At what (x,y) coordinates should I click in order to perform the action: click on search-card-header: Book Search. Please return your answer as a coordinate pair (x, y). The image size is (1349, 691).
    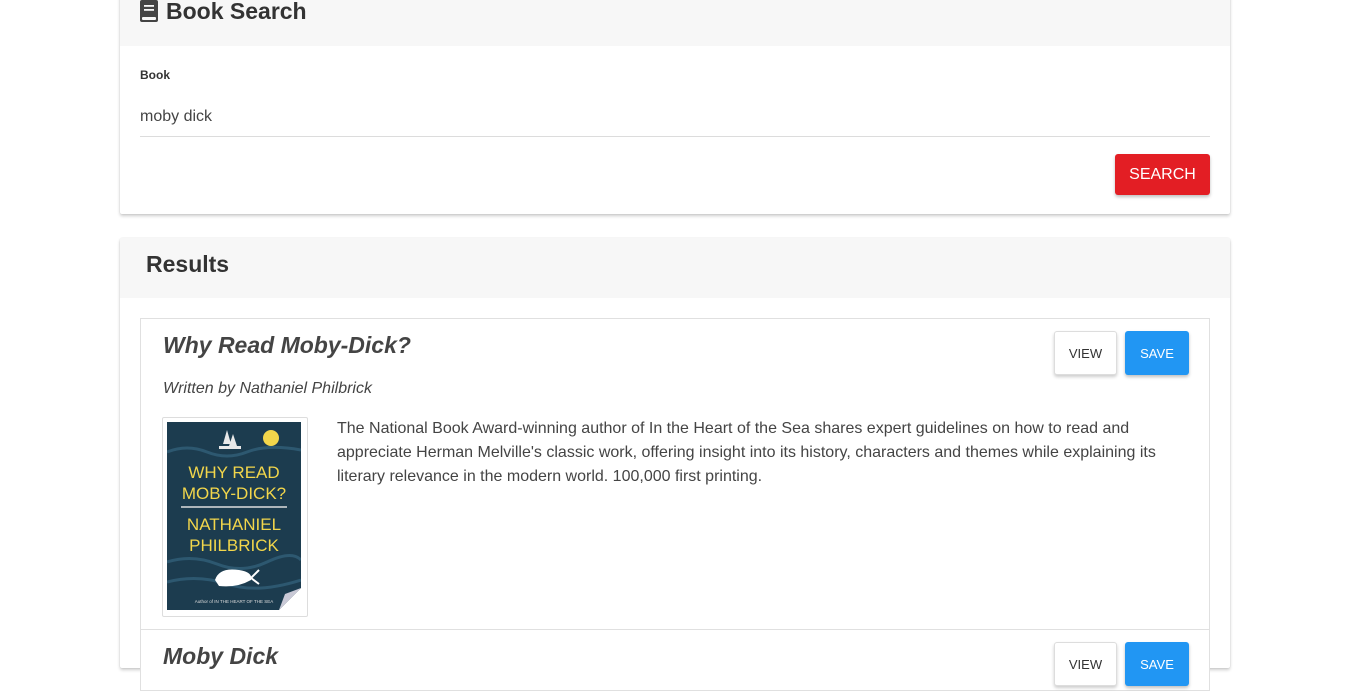
    Looking at the image, I should click on (675, 23).